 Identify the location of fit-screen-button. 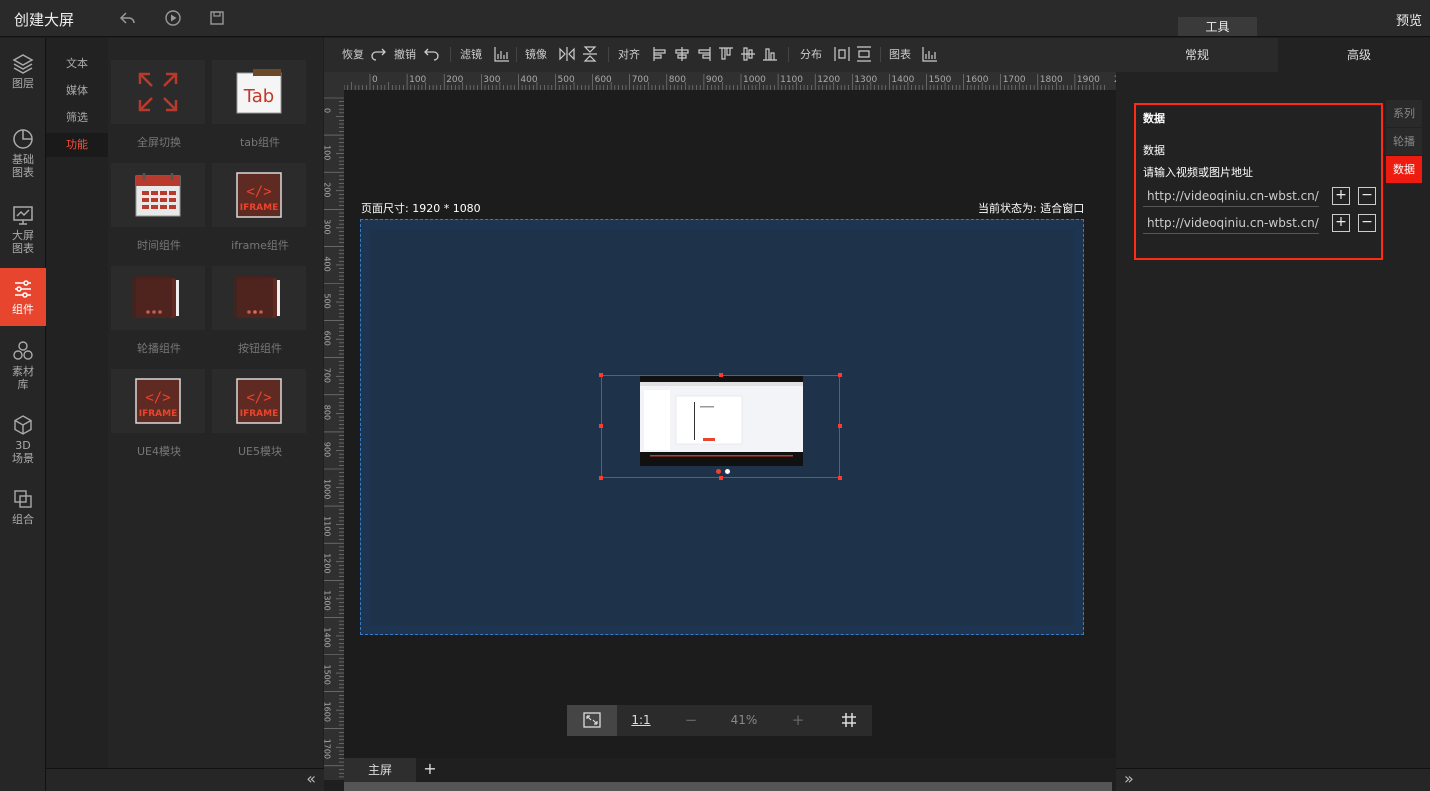
(592, 720).